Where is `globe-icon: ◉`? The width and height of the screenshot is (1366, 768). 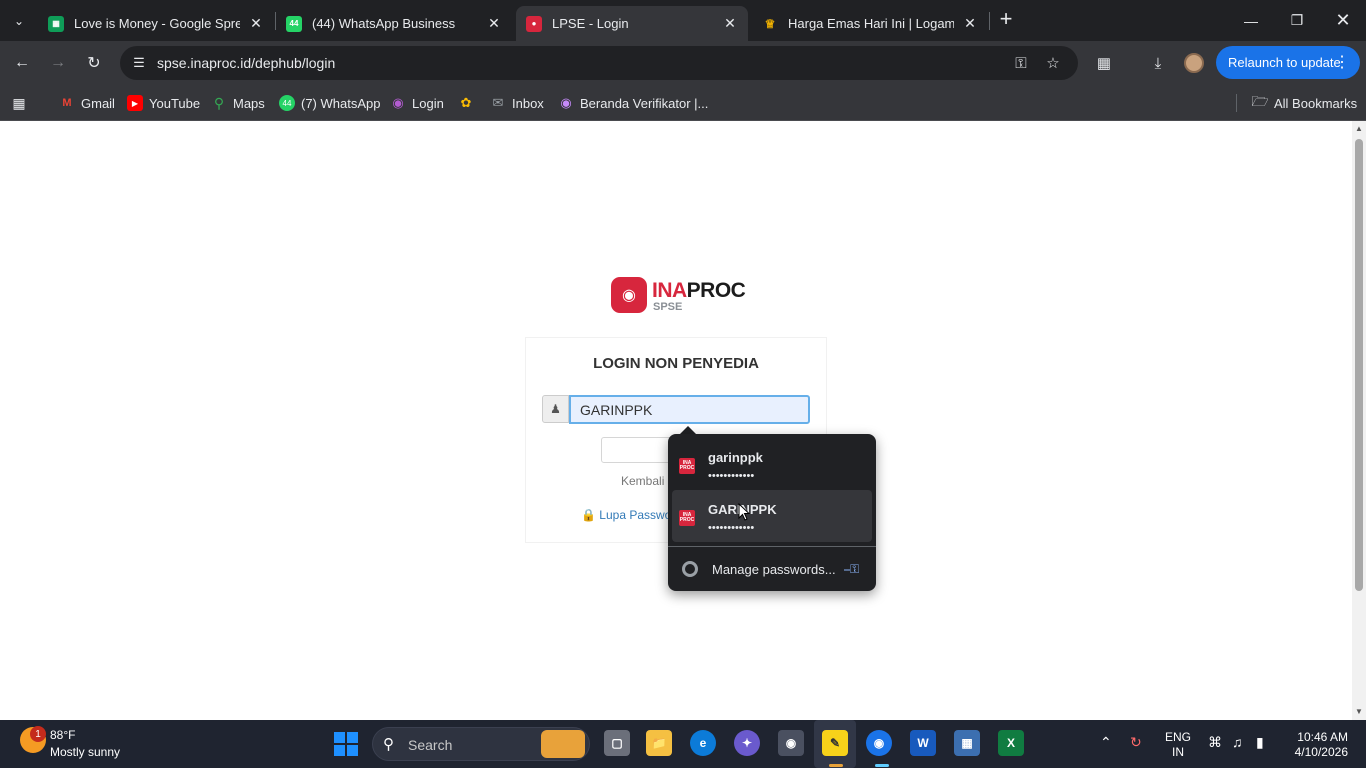
globe-icon: ◉ is located at coordinates (566, 102).